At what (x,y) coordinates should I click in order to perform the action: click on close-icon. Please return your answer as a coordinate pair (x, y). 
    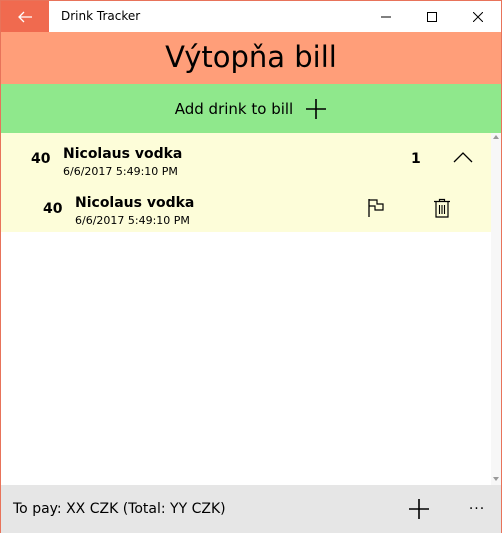
    Looking at the image, I should click on (478, 16).